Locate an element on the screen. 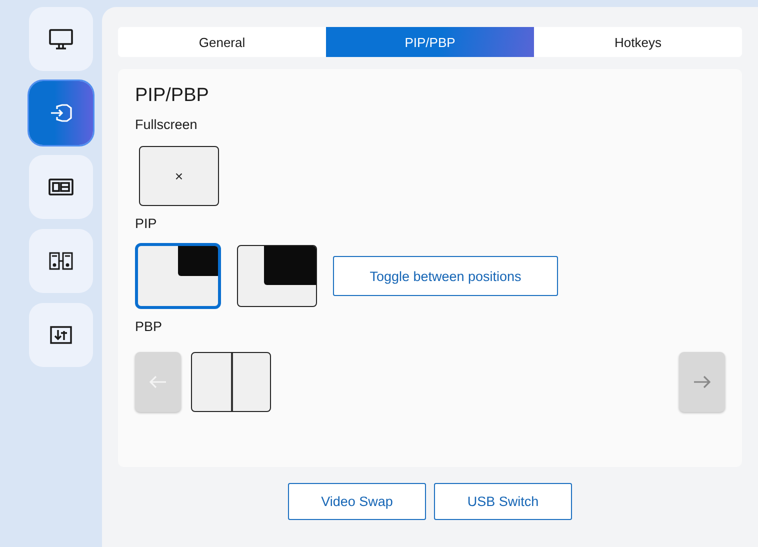 Image resolution: width=758 pixels, height=547 pixels. dual-device-icon is located at coordinates (61, 261).